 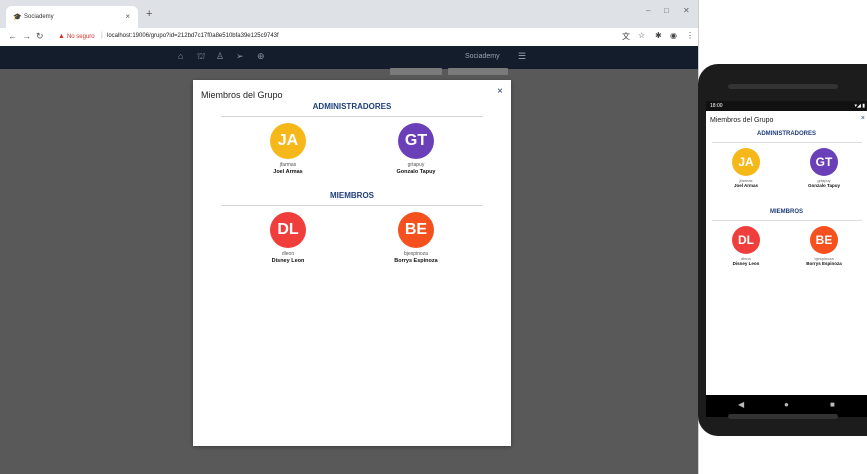 I want to click on maximize-button: □, so click(x=666, y=10).